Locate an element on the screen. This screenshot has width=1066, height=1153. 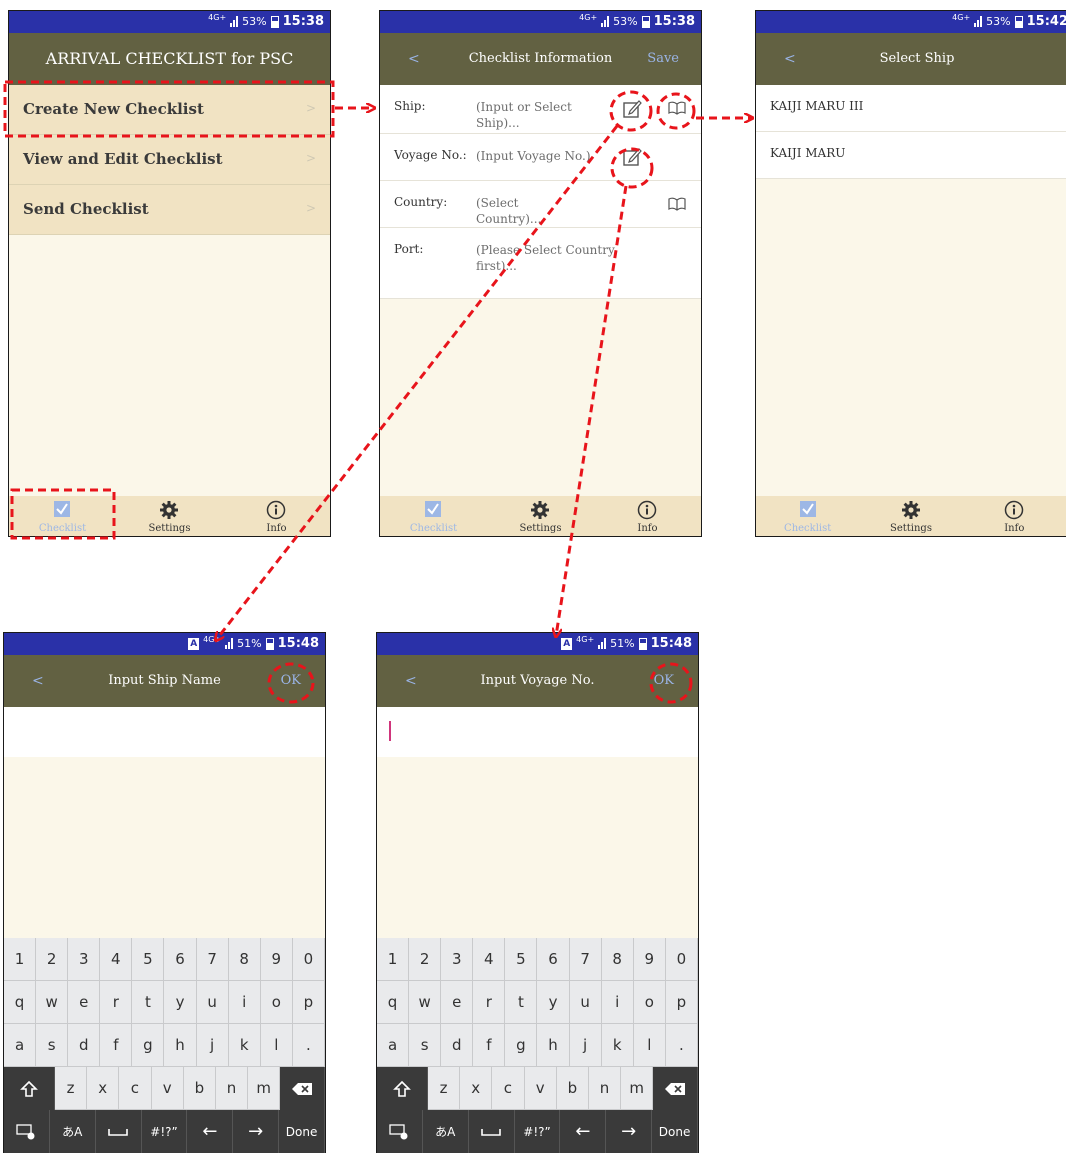
highlight-create-new-checklist is located at coordinates (169, 109).